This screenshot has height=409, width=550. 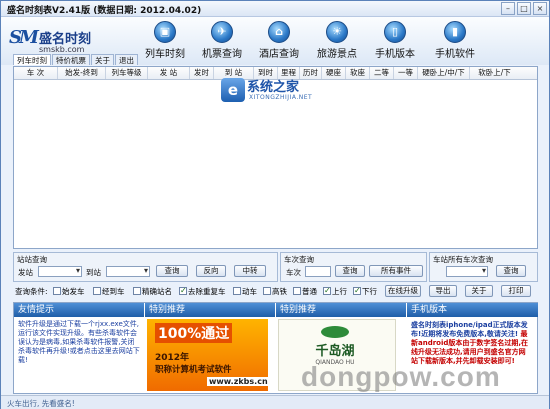 I want to click on status-bar: 火车出行, 先看盛名!, so click(x=275, y=402).